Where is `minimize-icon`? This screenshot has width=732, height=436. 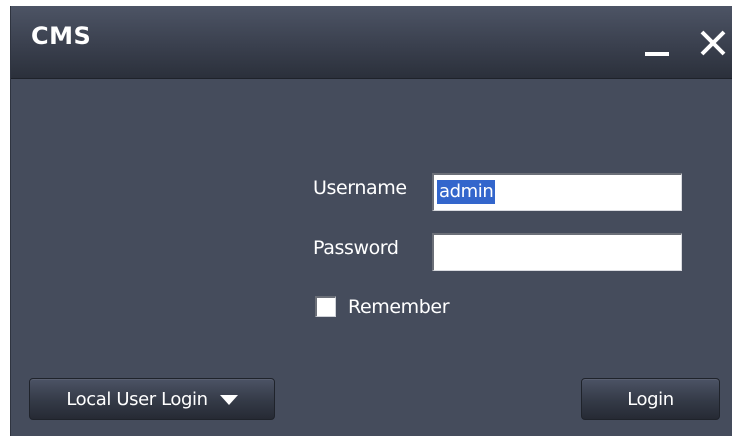 minimize-icon is located at coordinates (657, 54).